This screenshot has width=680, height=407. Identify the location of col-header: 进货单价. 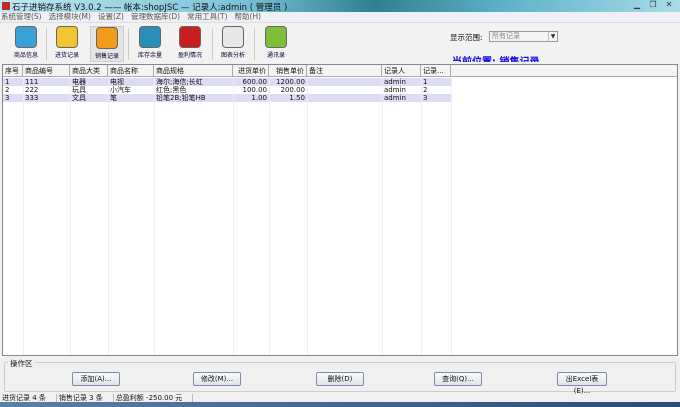
(251, 70).